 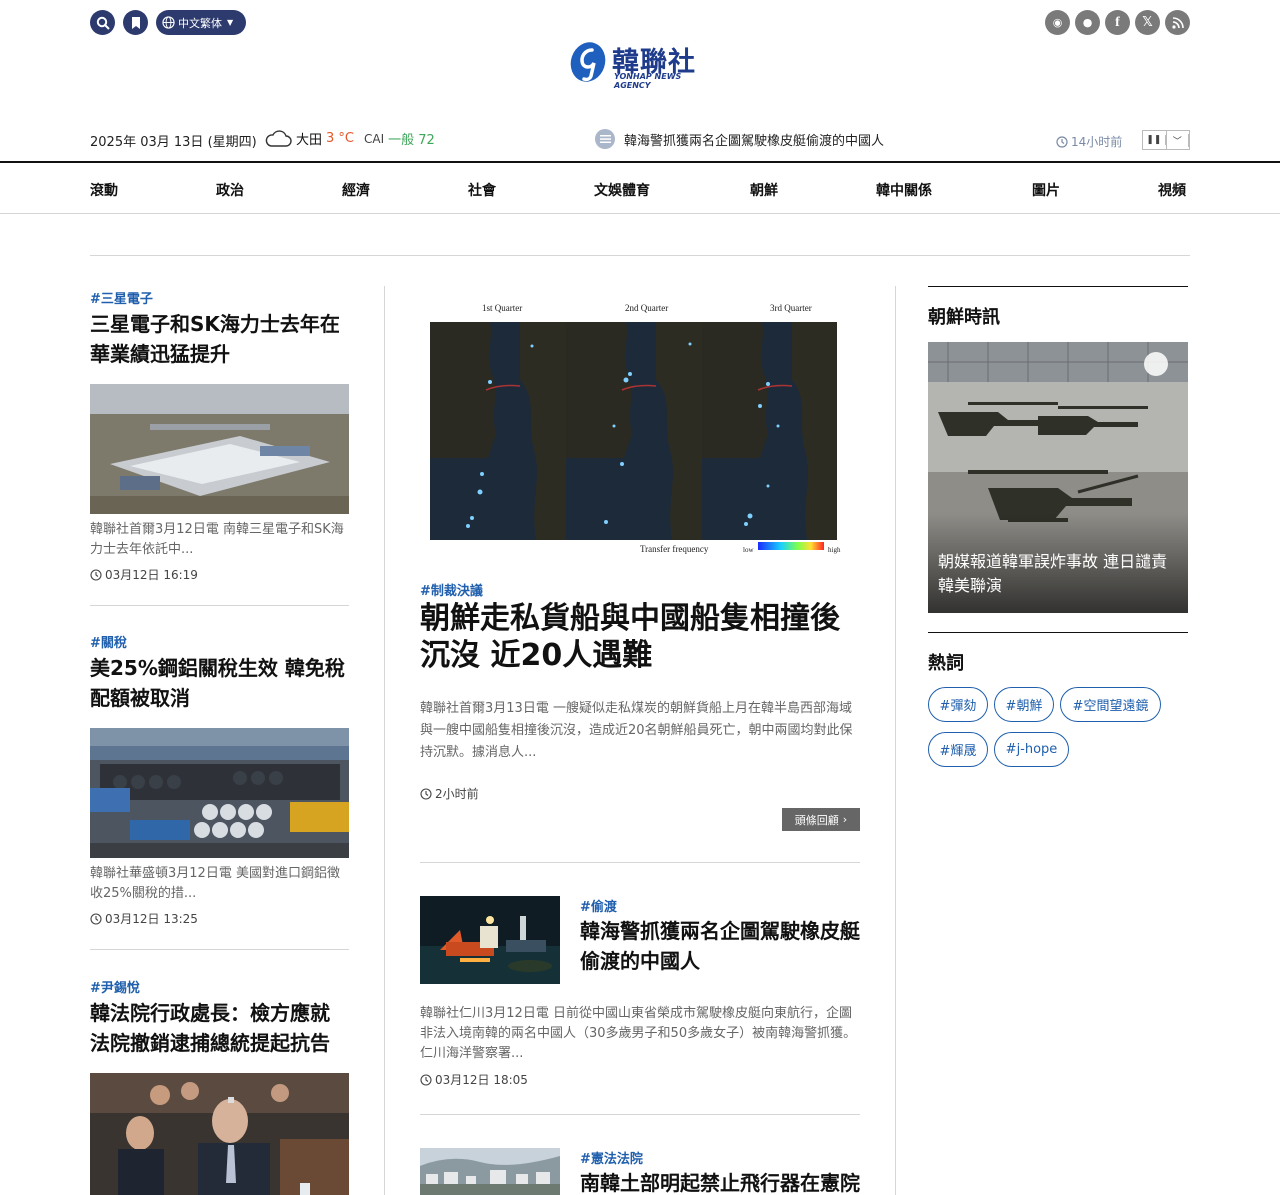 I want to click on north-korea-news-heading: 朝鮮時訊, so click(x=1058, y=314).